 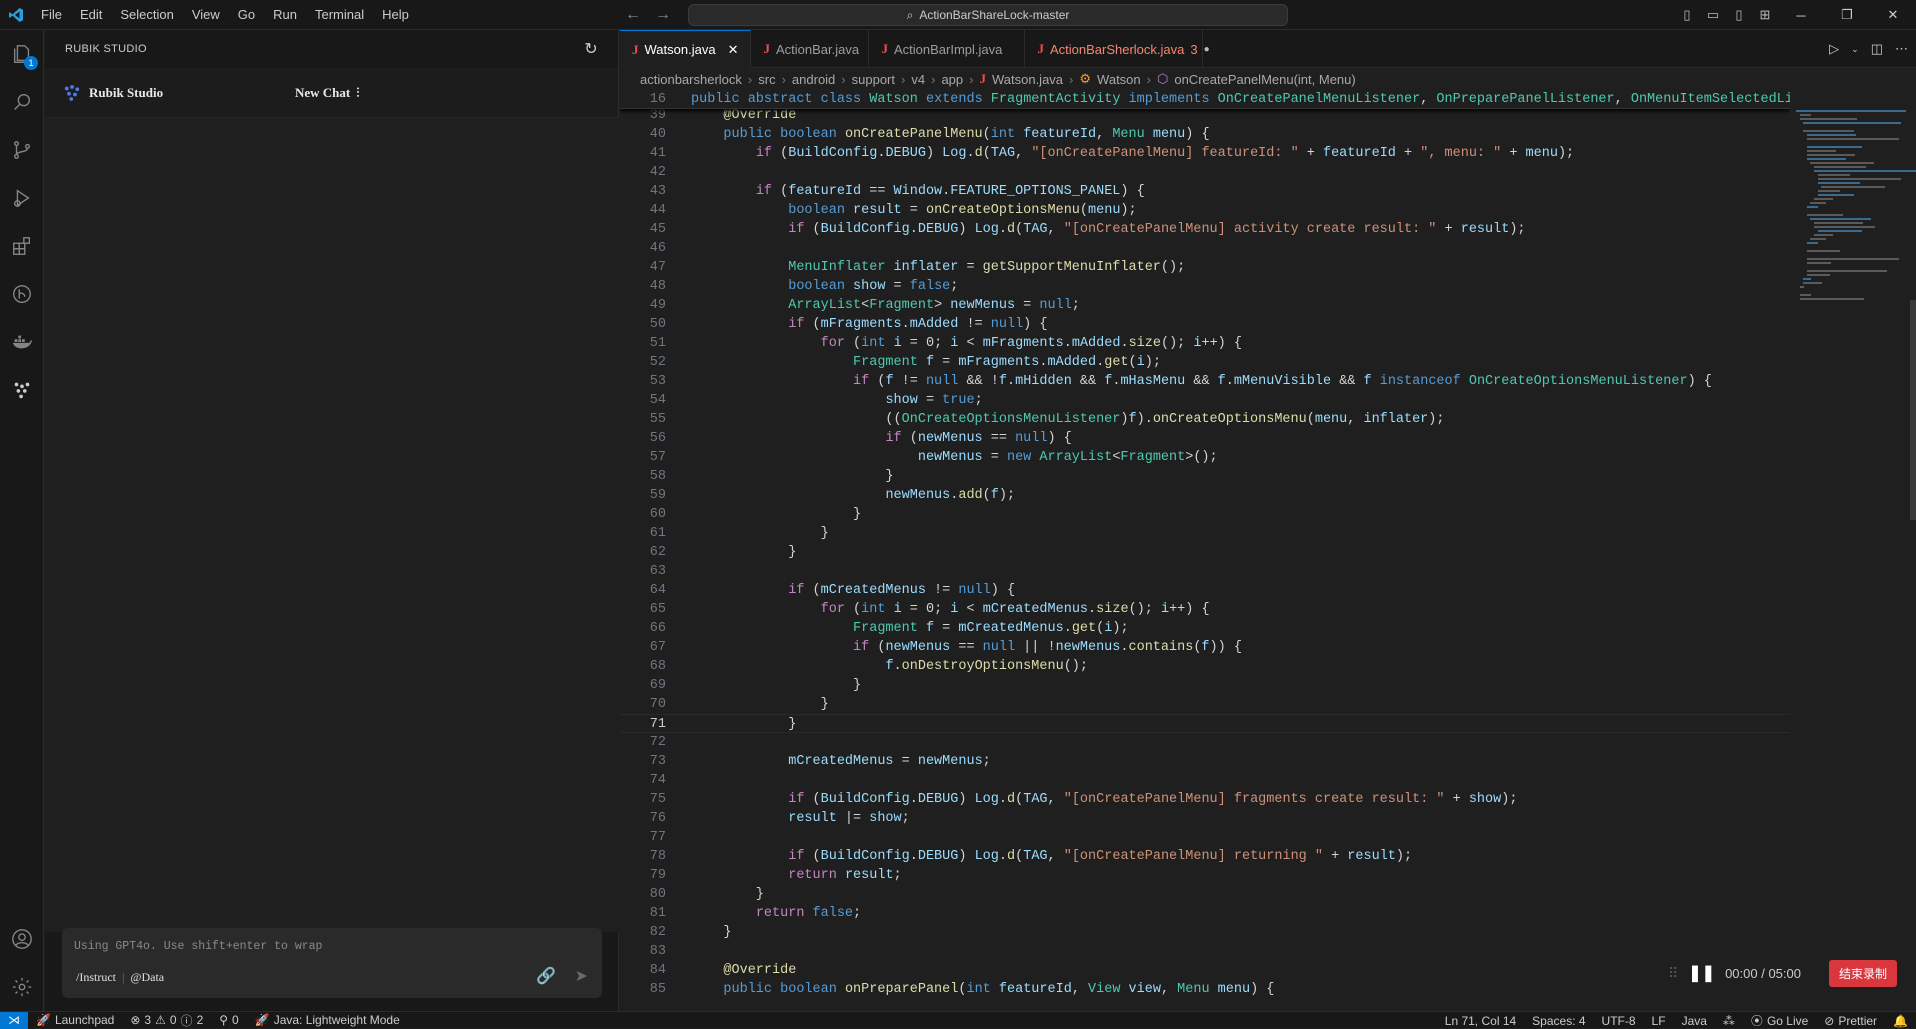 What do you see at coordinates (206, 15) in the screenshot?
I see `menu-view: View` at bounding box center [206, 15].